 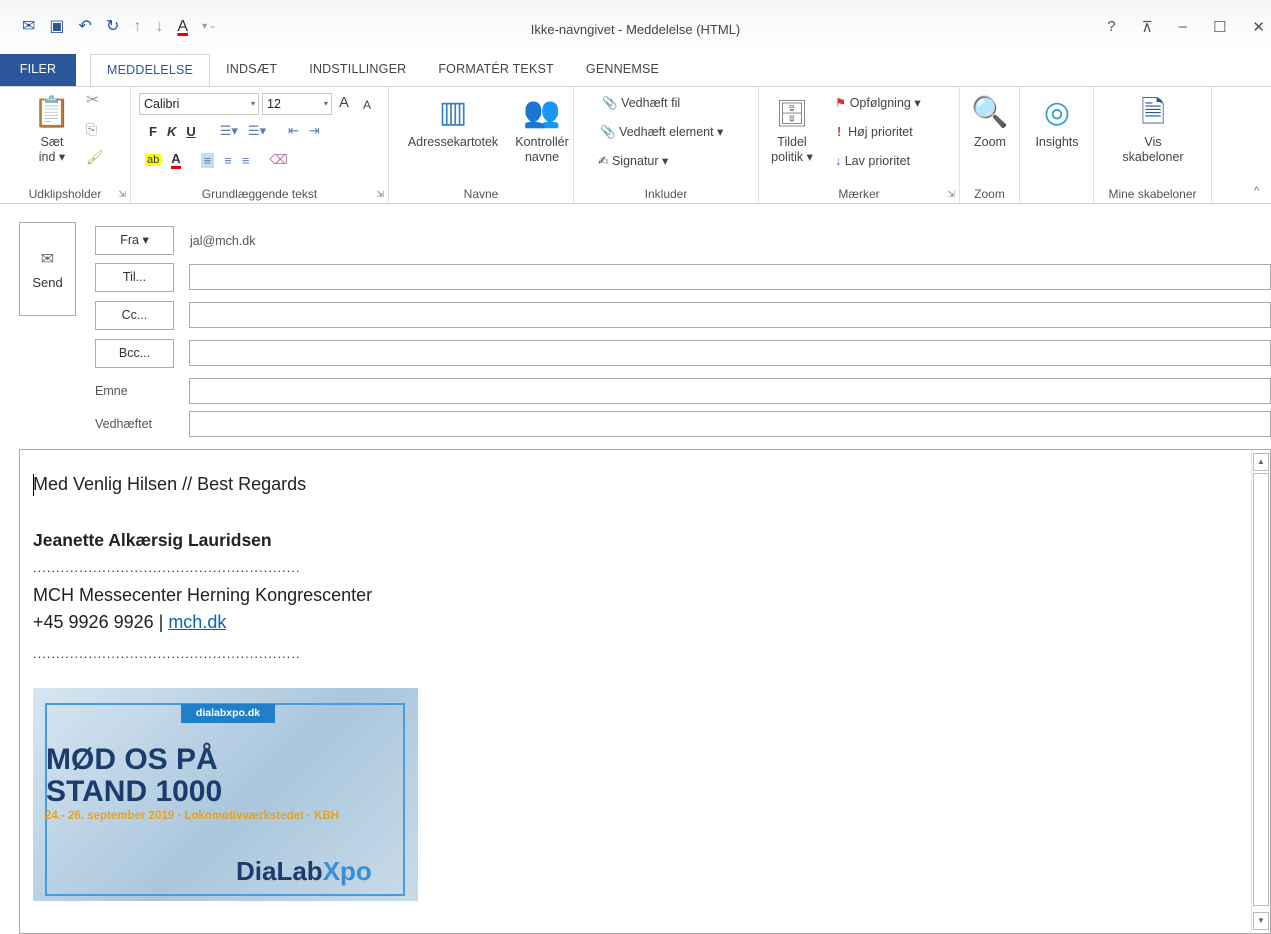 What do you see at coordinates (1261, 921) in the screenshot?
I see `scroll-down-icon: ▼` at bounding box center [1261, 921].